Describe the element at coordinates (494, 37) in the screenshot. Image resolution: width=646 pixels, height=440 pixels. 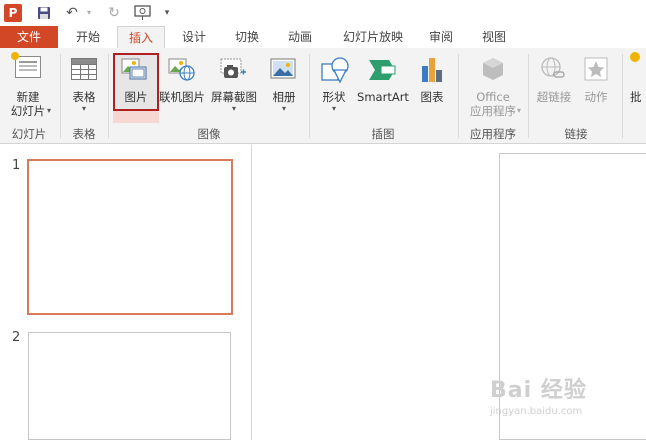
I see `tab-view: 视图` at that location.